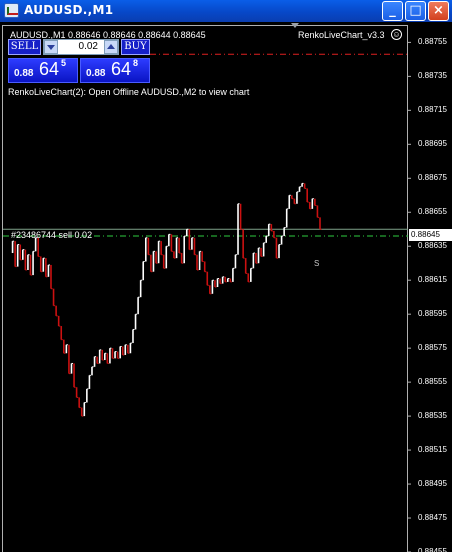 Image resolution: width=452 pixels, height=552 pixels. What do you see at coordinates (438, 11) in the screenshot?
I see `close-button: ×` at bounding box center [438, 11].